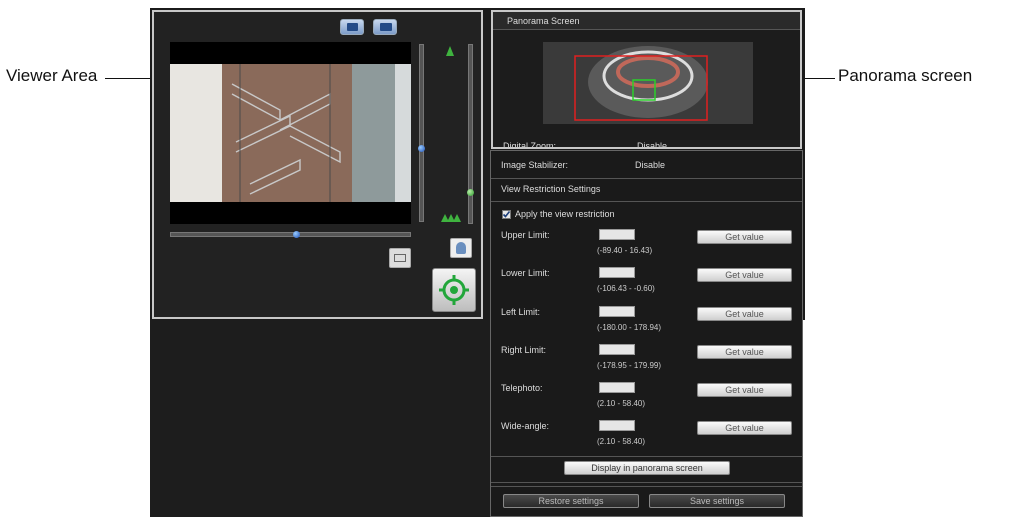  What do you see at coordinates (652, 145) in the screenshot?
I see `digital-zoom-value: Disable` at bounding box center [652, 145].